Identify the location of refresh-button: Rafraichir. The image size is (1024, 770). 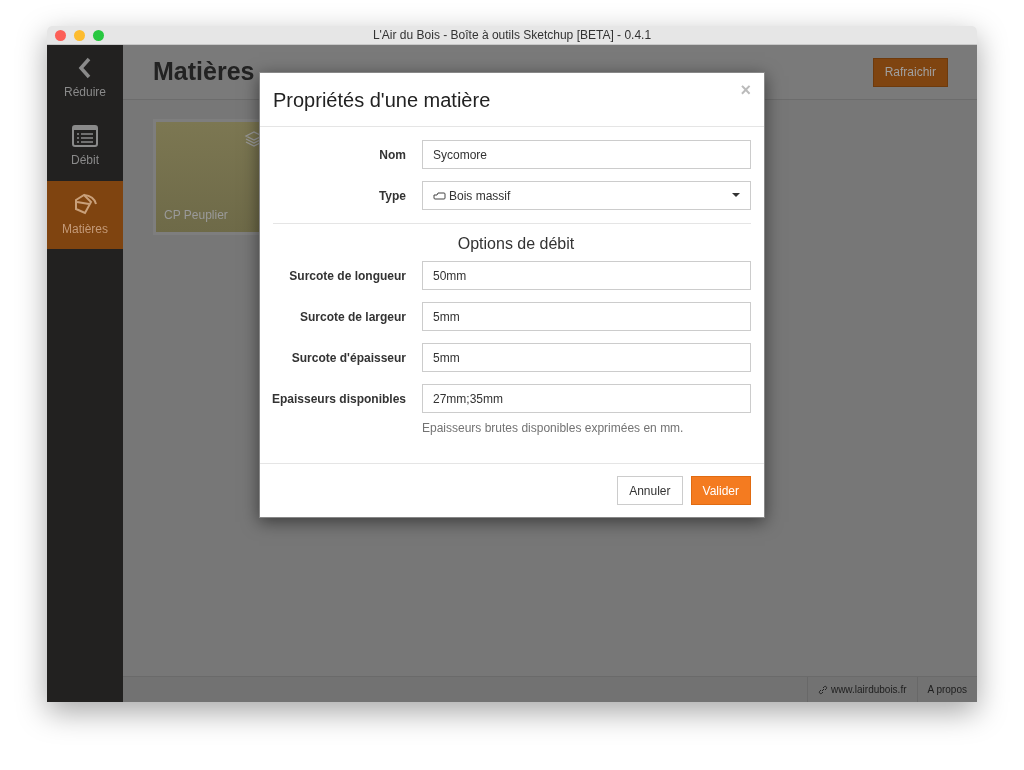
(910, 72).